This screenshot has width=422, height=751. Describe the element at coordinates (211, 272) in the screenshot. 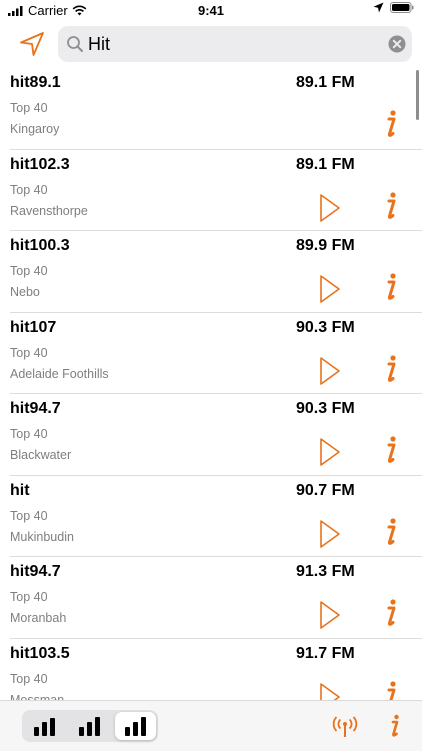

I see `station-row: hit100.3 89.9 FM Top 40 Nebo` at that location.